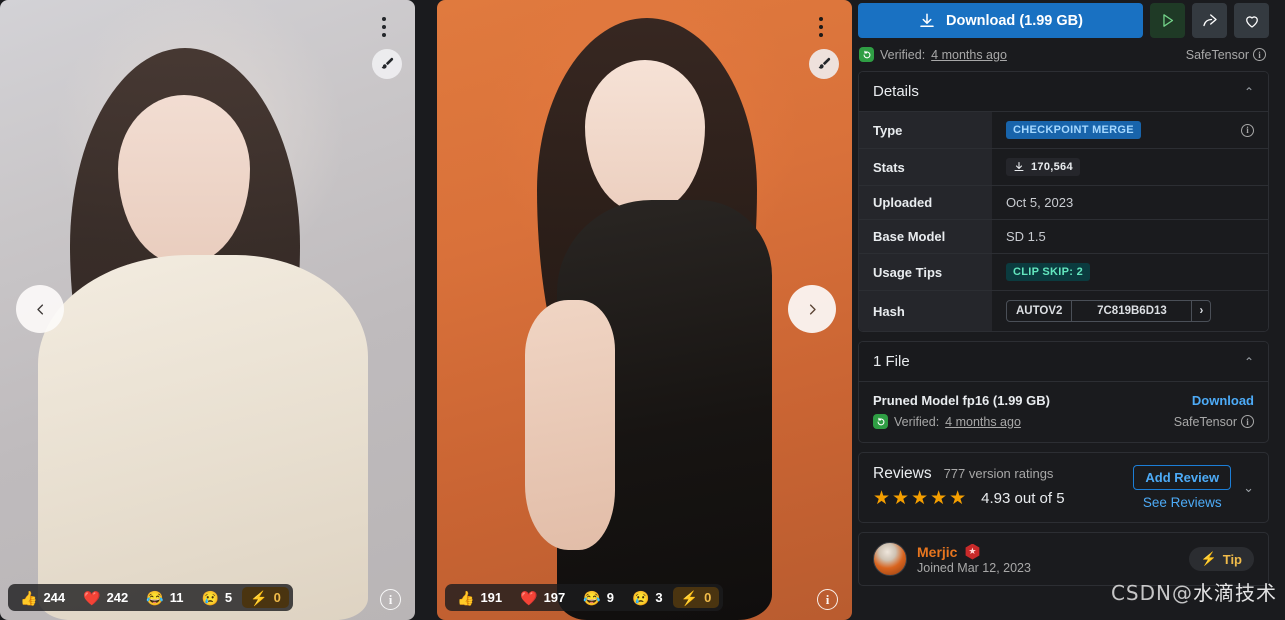  Describe the element at coordinates (974, 567) in the screenshot. I see `creator-joined: Joined Mar 12, 2023` at that location.